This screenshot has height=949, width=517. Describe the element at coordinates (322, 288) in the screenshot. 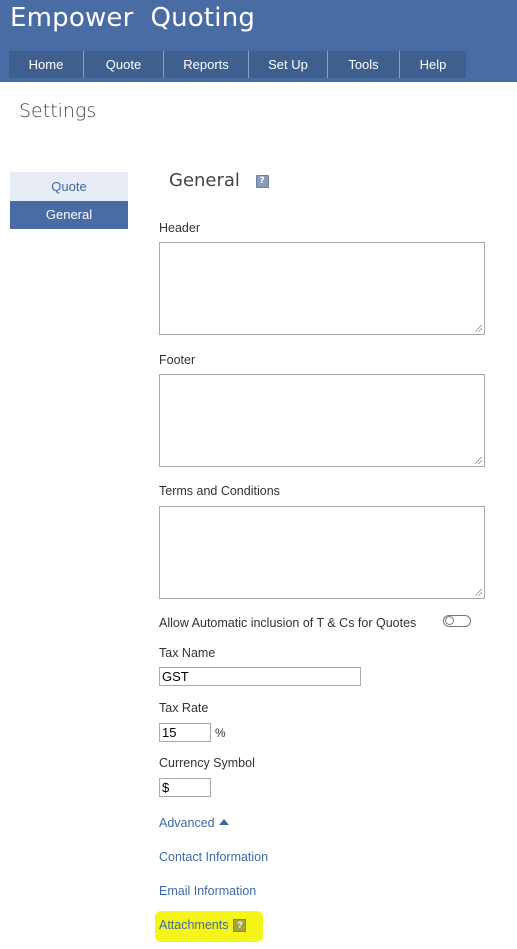

I see `header-textarea` at that location.